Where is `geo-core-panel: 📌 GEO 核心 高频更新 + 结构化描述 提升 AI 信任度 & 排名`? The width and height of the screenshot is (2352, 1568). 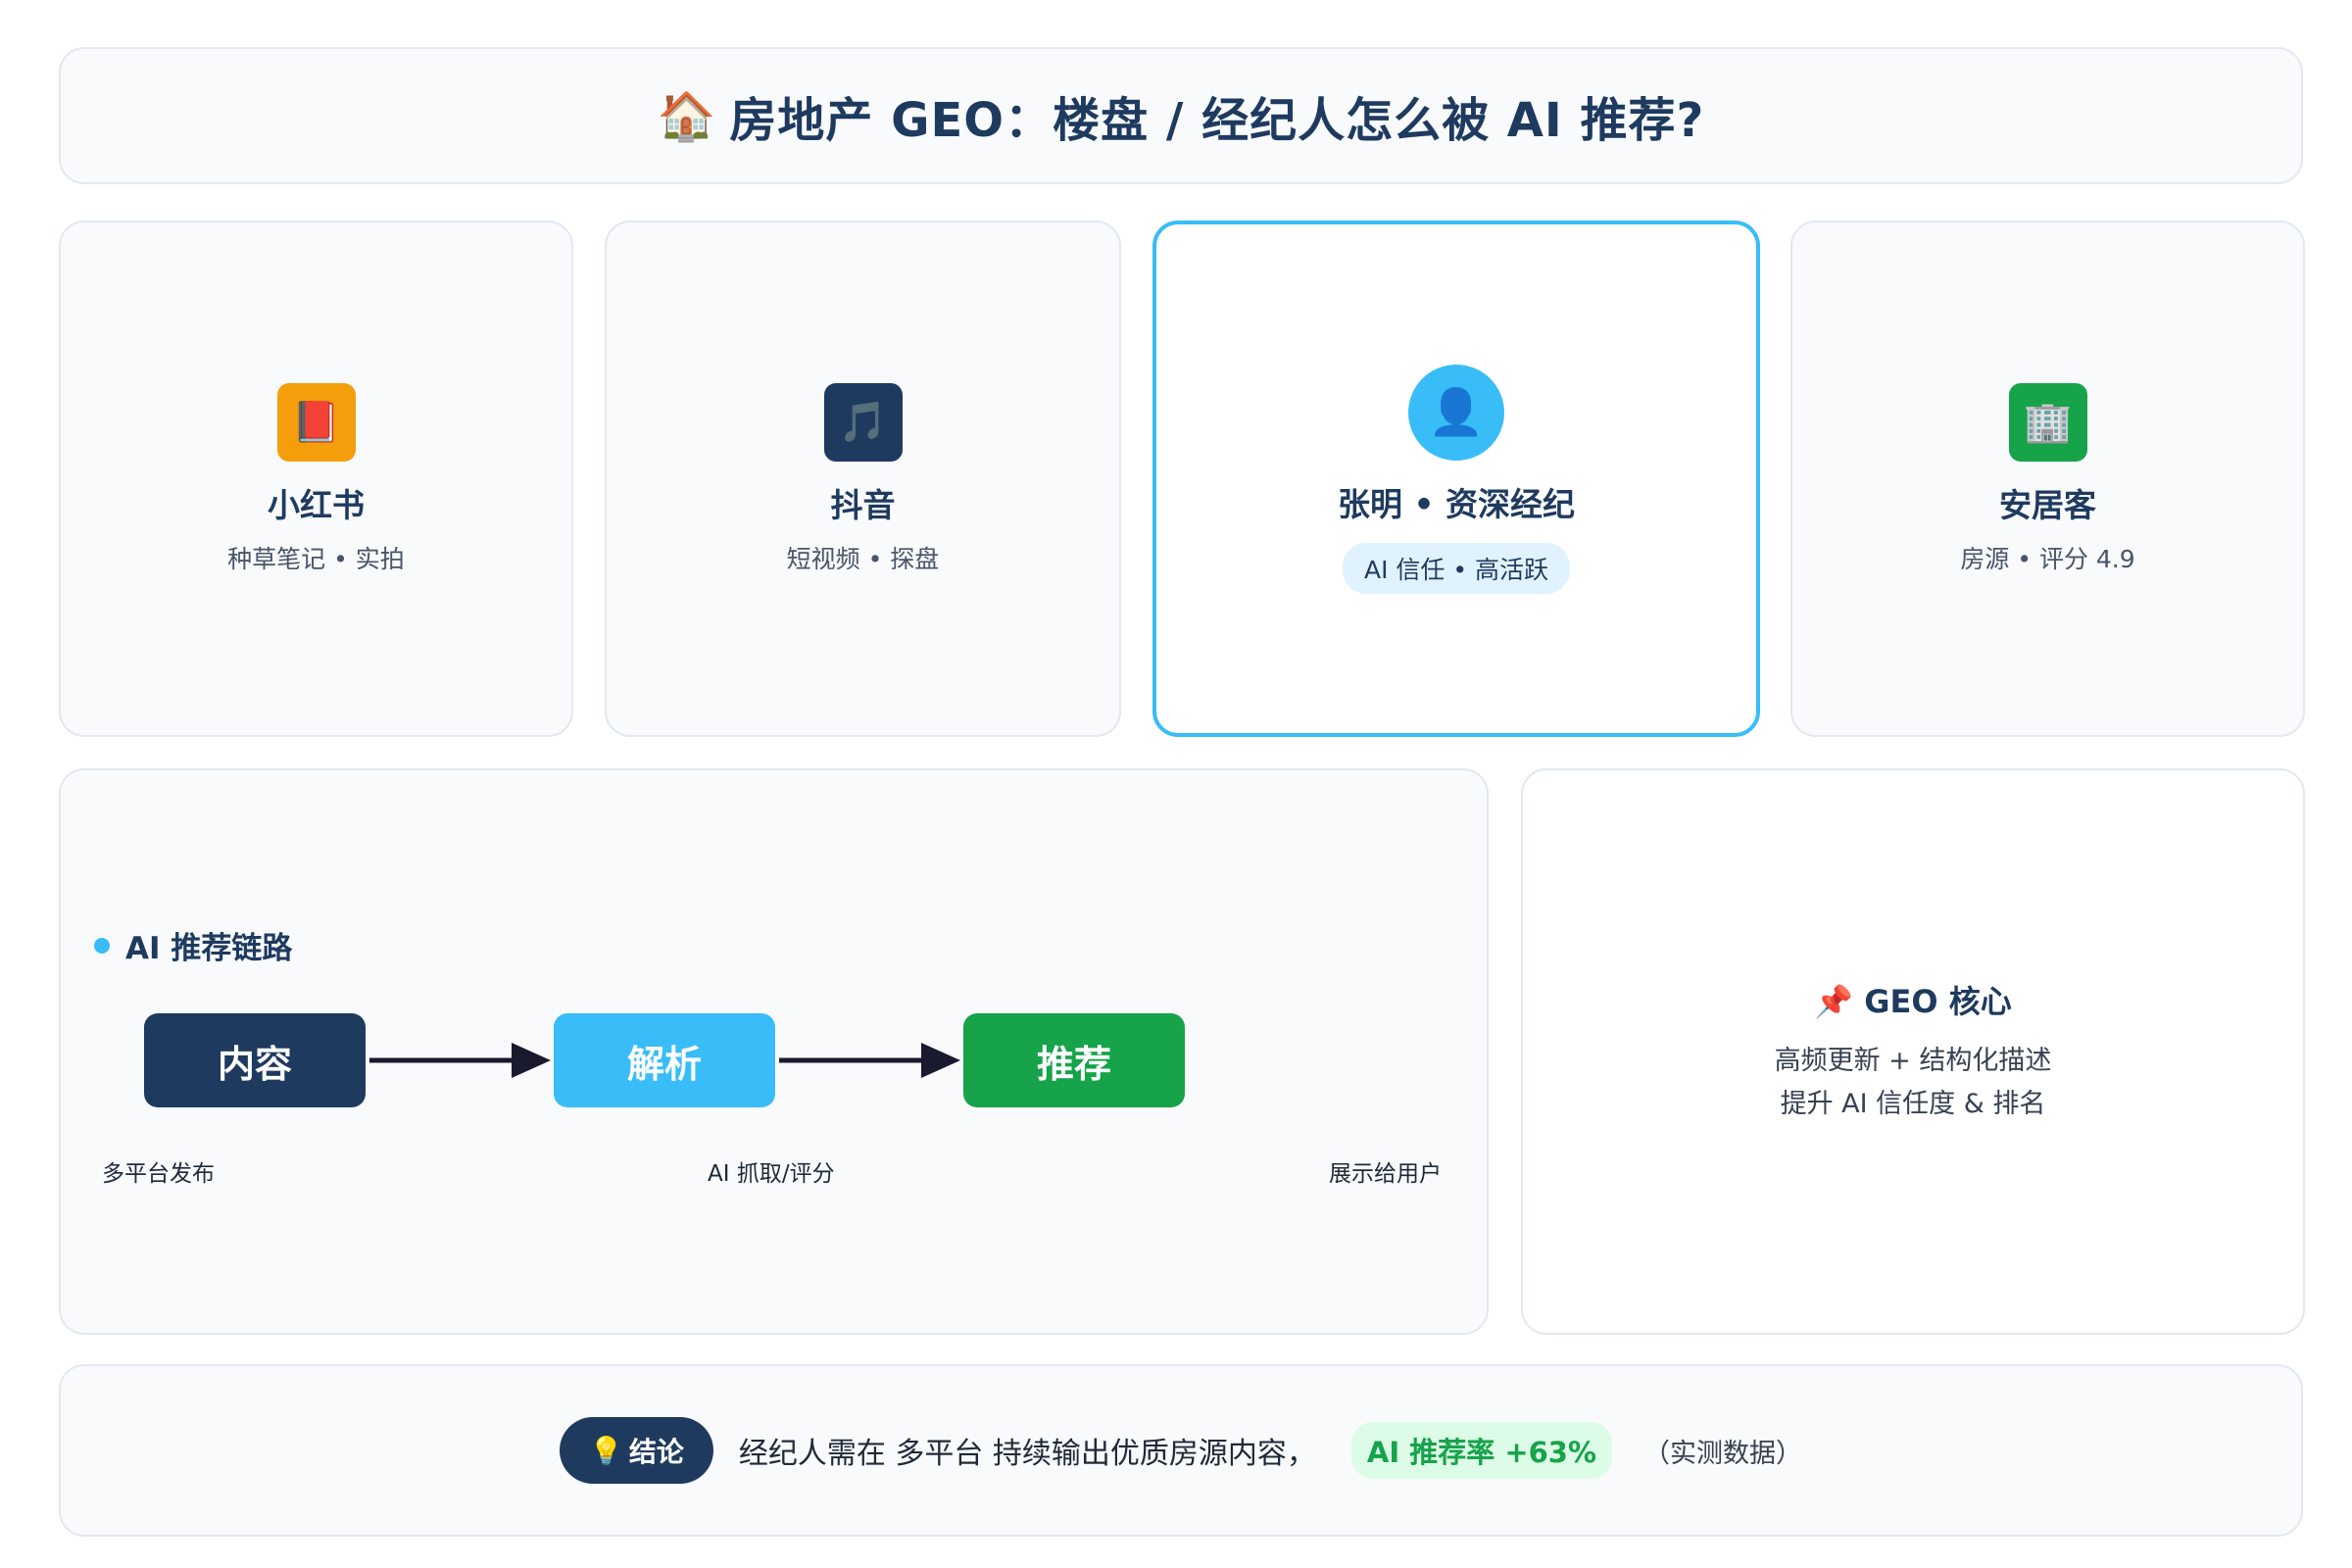
geo-core-panel: 📌 GEO 核心 高频更新 + 结构化描述 提升 AI 信任度 & 排名 is located at coordinates (1913, 1051).